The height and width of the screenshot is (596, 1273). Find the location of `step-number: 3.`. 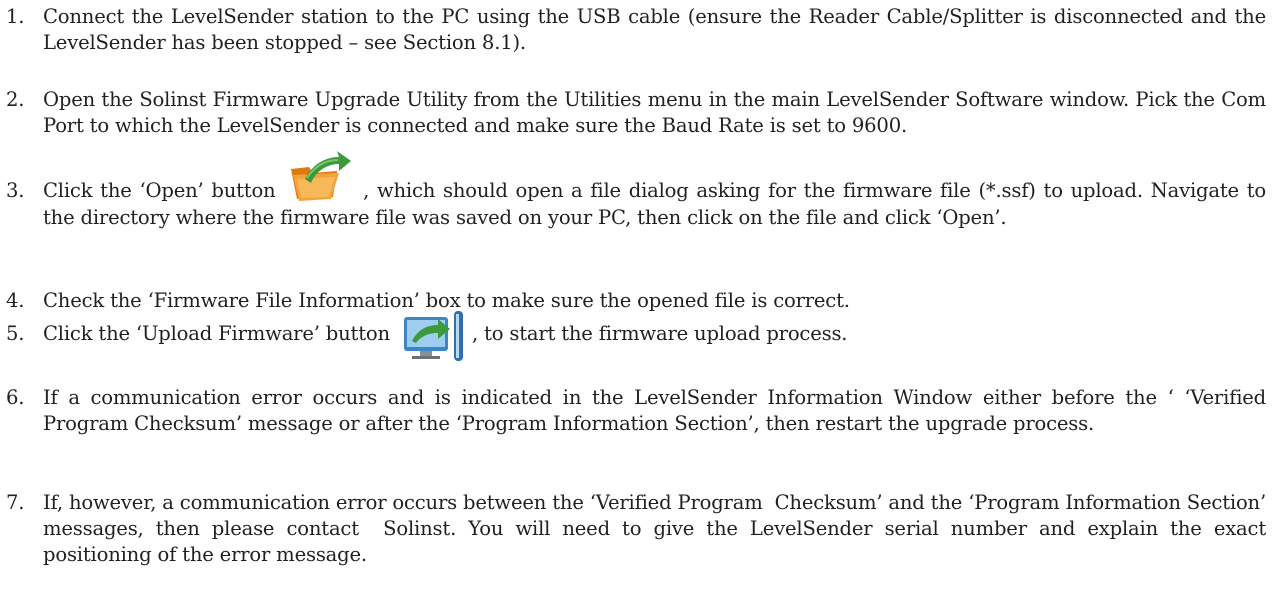

step-number: 3. is located at coordinates (15, 190).